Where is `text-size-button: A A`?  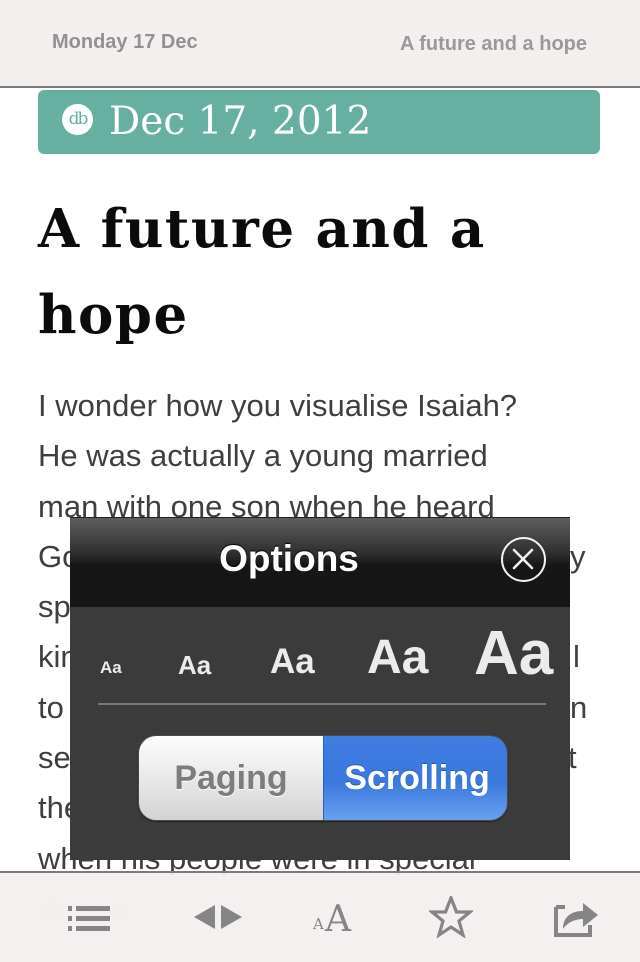
text-size-button: A A is located at coordinates (333, 917).